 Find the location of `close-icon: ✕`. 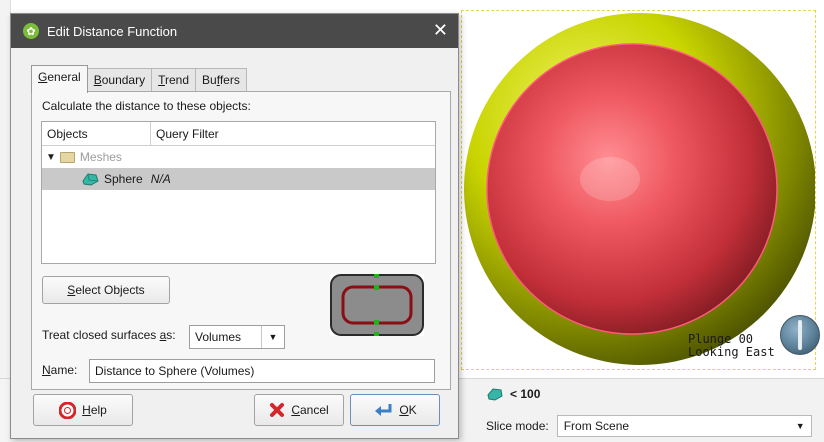

close-icon: ✕ is located at coordinates (440, 30).